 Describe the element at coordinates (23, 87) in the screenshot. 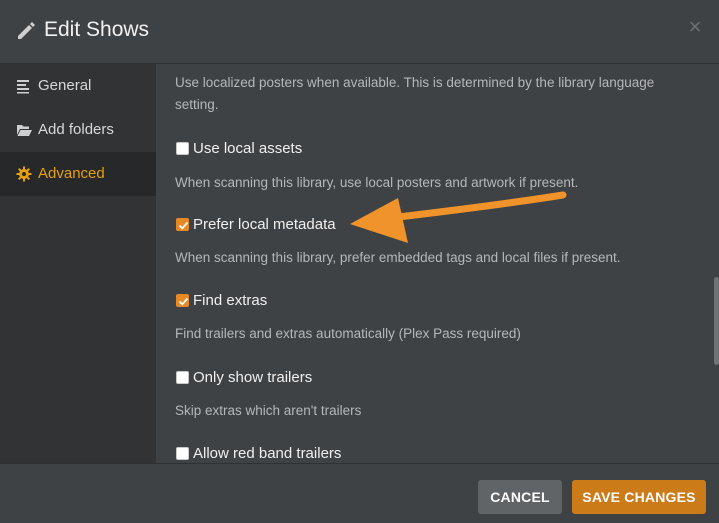

I see `list-icon` at that location.